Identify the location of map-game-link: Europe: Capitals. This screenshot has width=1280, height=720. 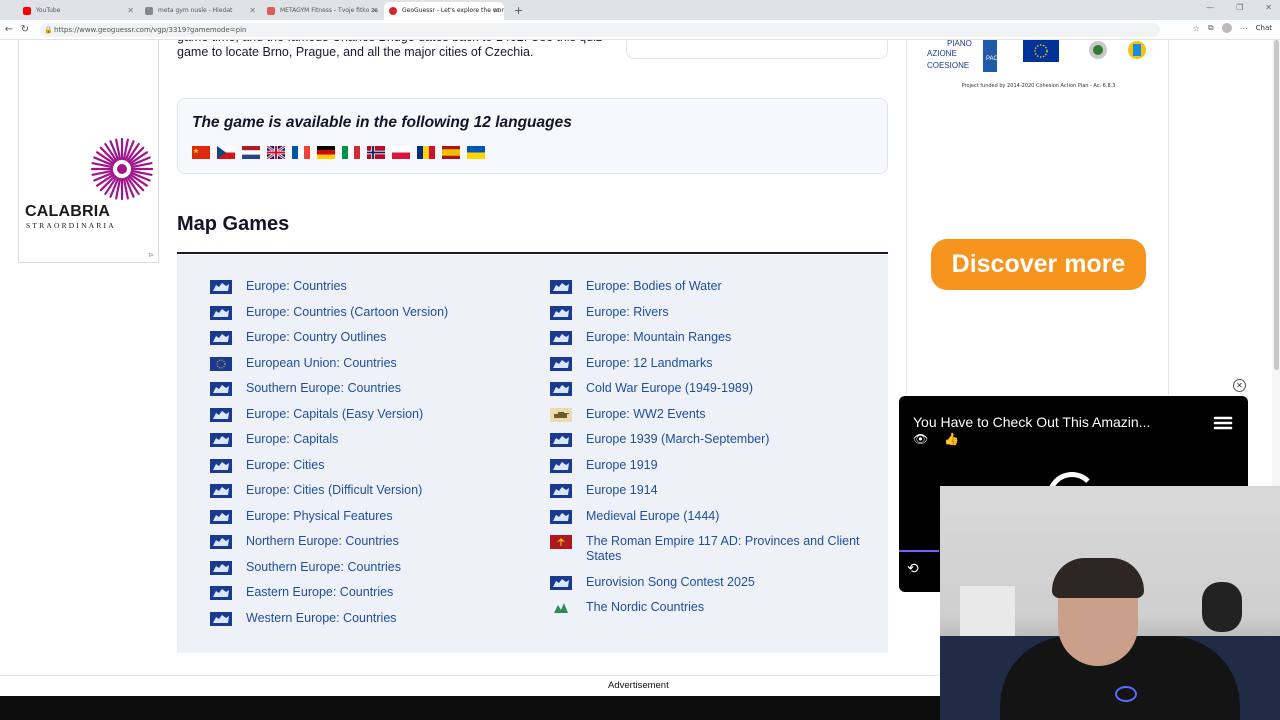
(274, 442).